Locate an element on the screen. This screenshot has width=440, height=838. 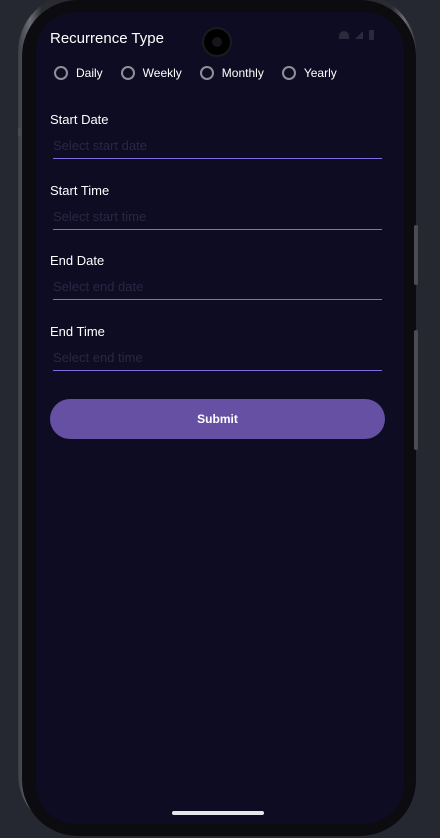
camera-icon is located at coordinates (217, 42).